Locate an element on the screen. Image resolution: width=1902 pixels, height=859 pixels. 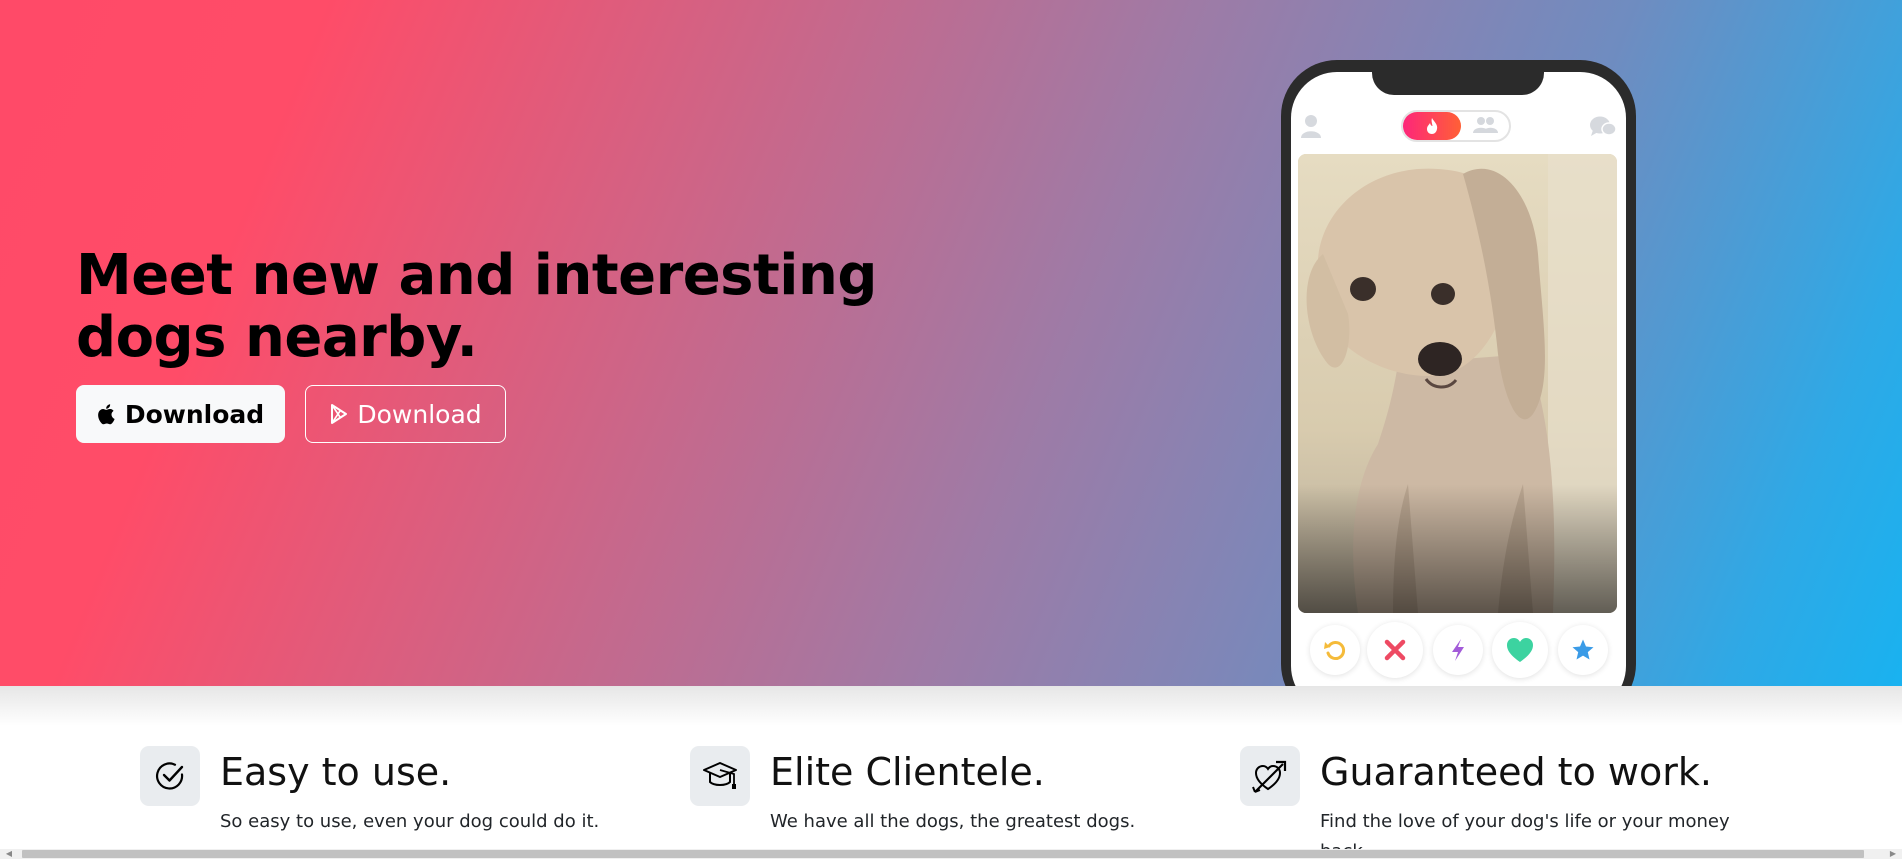
chat-icon is located at coordinates (1603, 126).